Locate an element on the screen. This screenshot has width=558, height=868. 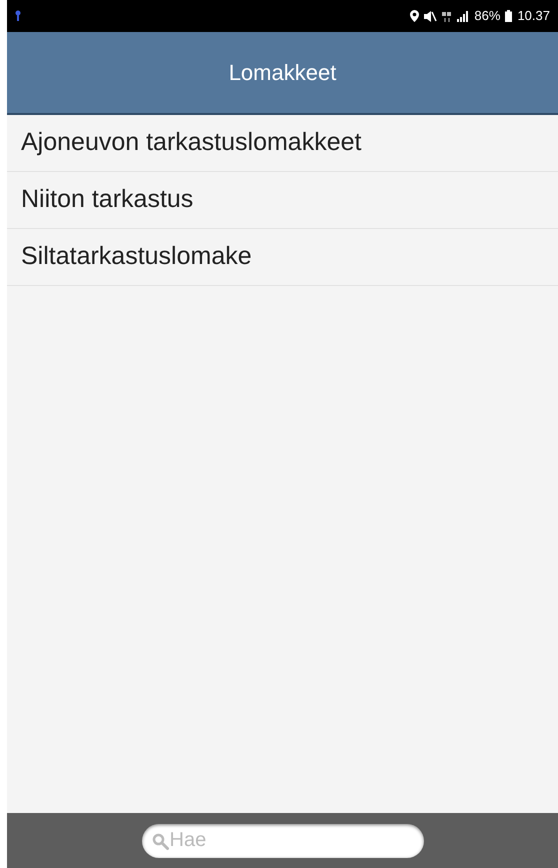
clock: 10.37 is located at coordinates (533, 16).